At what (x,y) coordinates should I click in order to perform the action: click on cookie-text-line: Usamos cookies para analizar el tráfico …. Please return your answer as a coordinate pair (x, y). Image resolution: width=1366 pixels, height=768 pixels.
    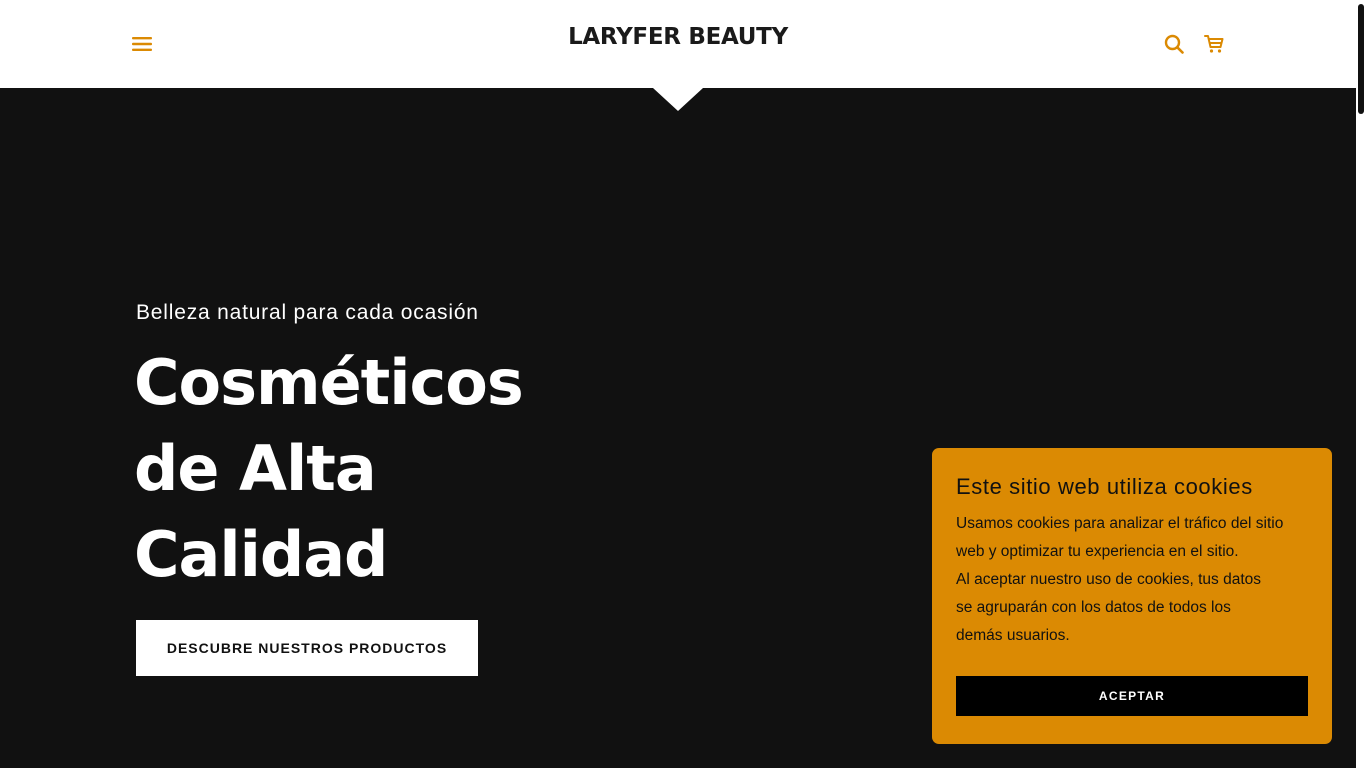
    Looking at the image, I should click on (1120, 537).